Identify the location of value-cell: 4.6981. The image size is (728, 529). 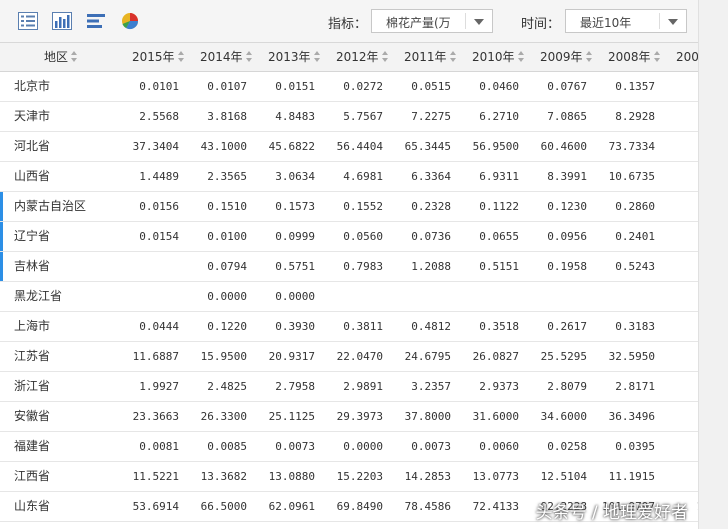
(363, 176).